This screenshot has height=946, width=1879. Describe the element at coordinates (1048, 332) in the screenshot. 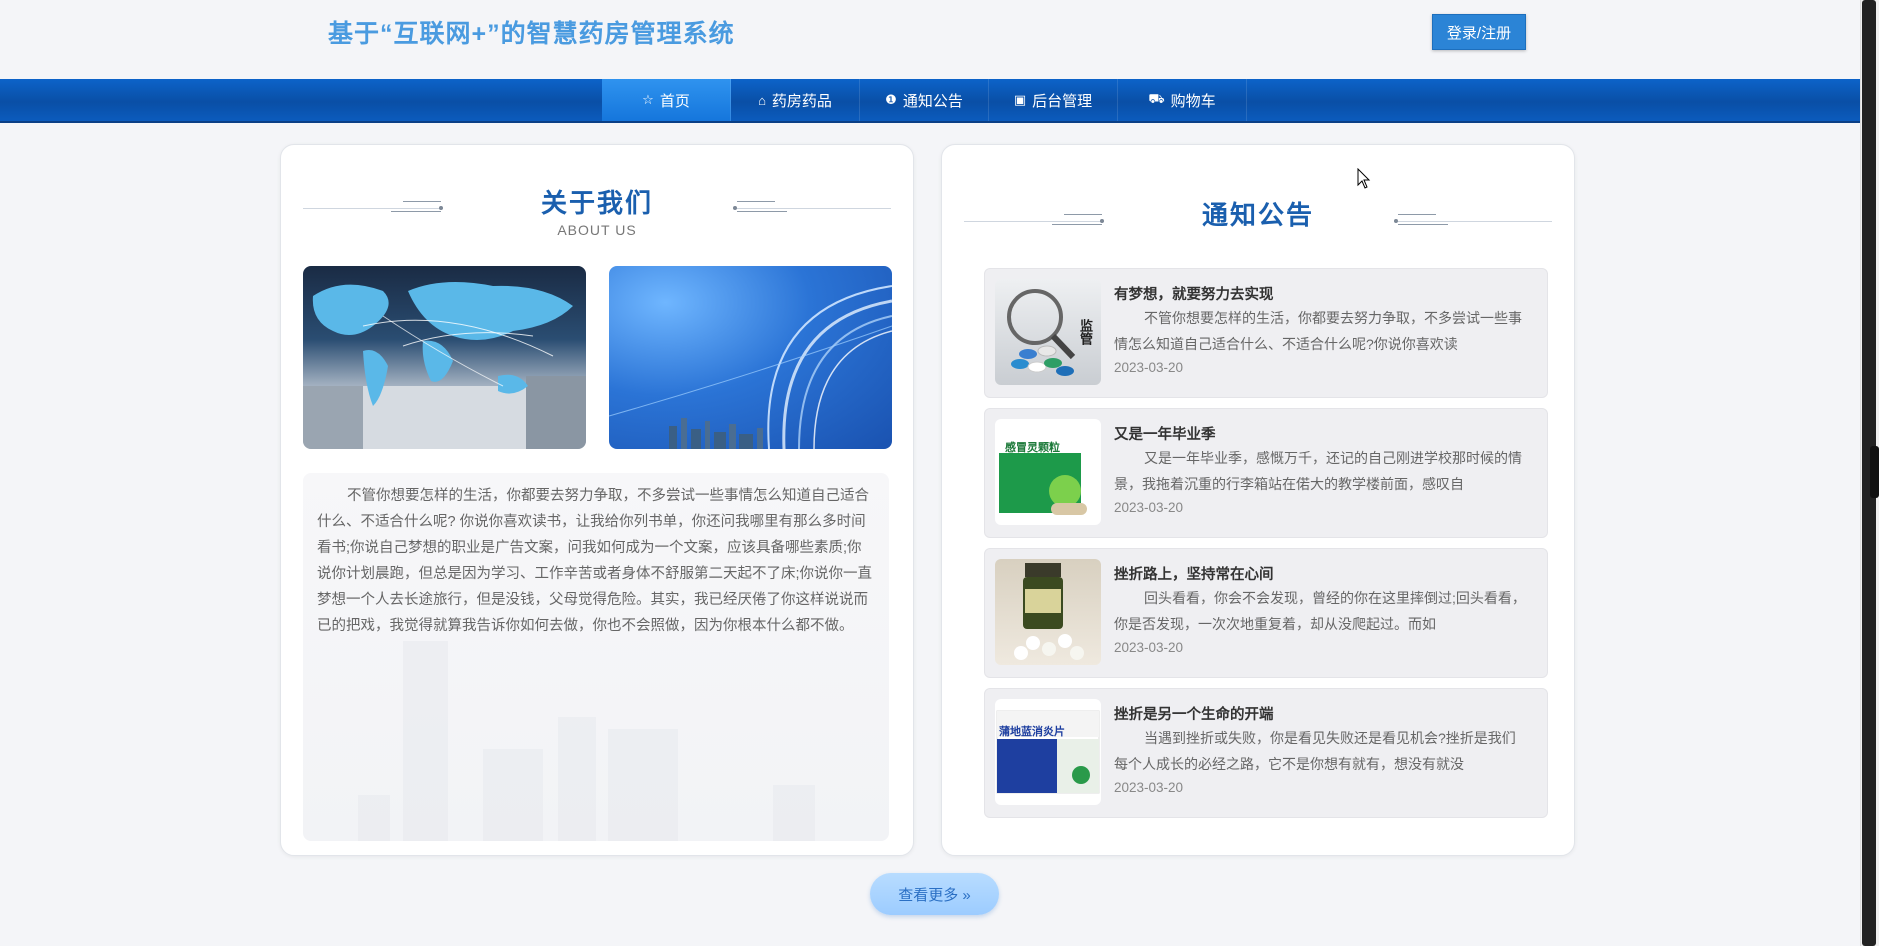

I see `notice-thumbnail: 监管` at that location.